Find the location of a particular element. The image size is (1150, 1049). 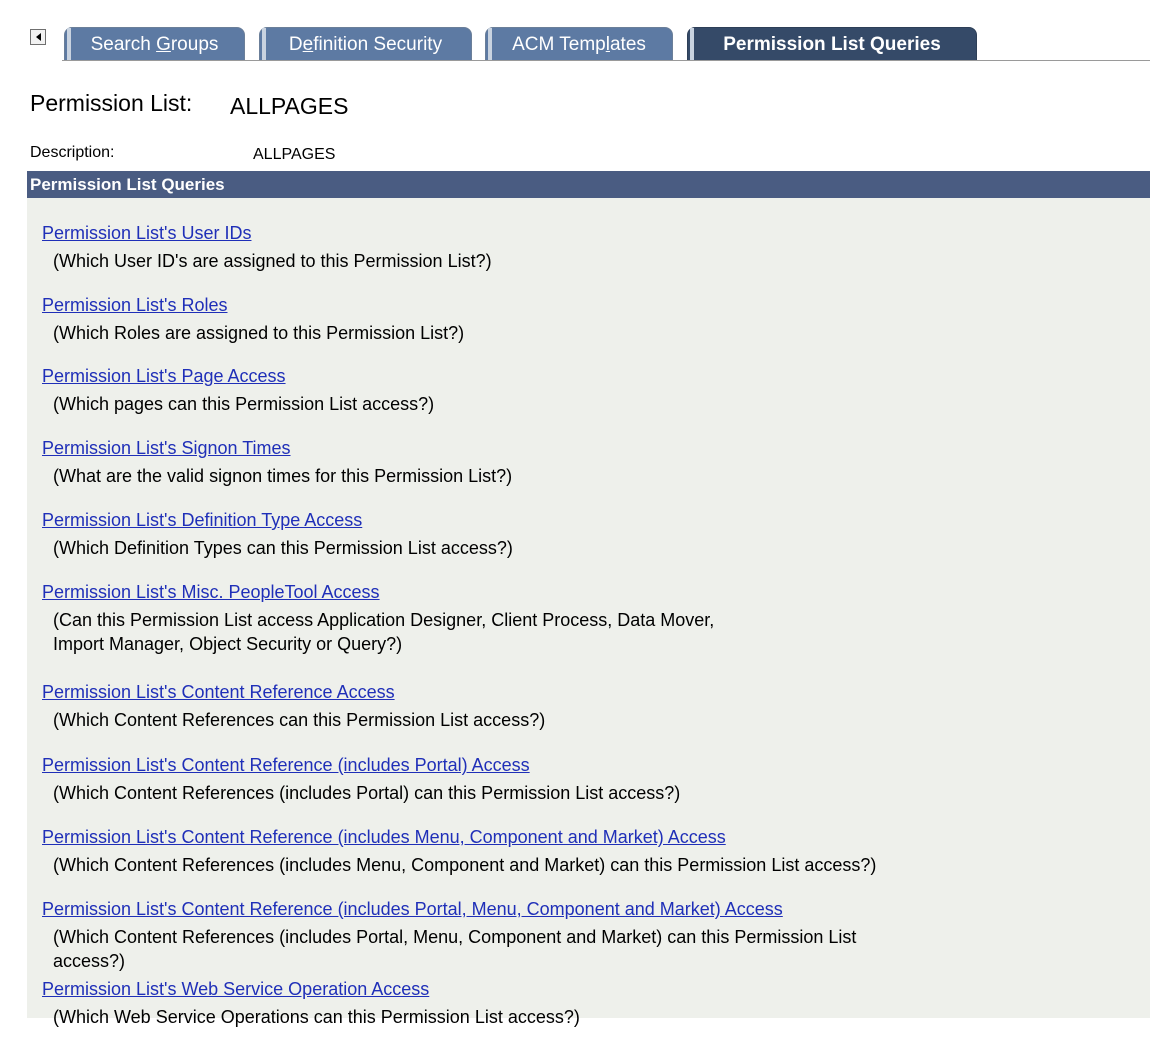

tab-label: Definition Security is located at coordinates (365, 44).